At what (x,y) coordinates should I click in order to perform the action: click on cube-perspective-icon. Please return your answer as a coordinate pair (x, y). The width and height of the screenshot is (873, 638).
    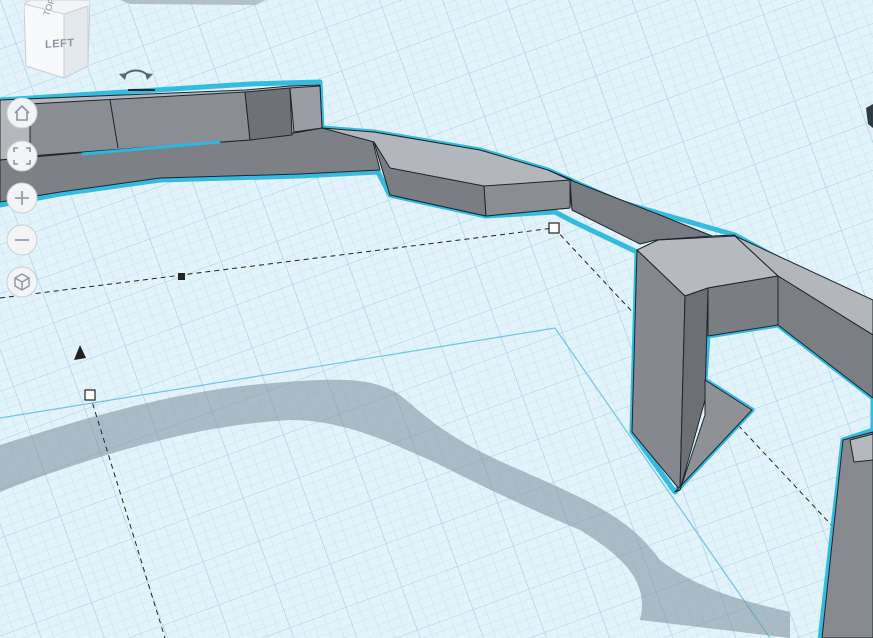
    Looking at the image, I should click on (22, 282).